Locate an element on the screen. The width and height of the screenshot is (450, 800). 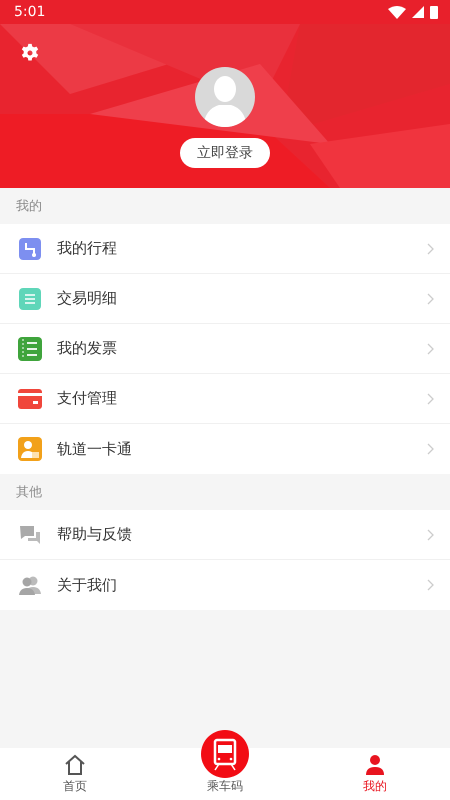
menu-label: 我的行程 is located at coordinates (87, 248).